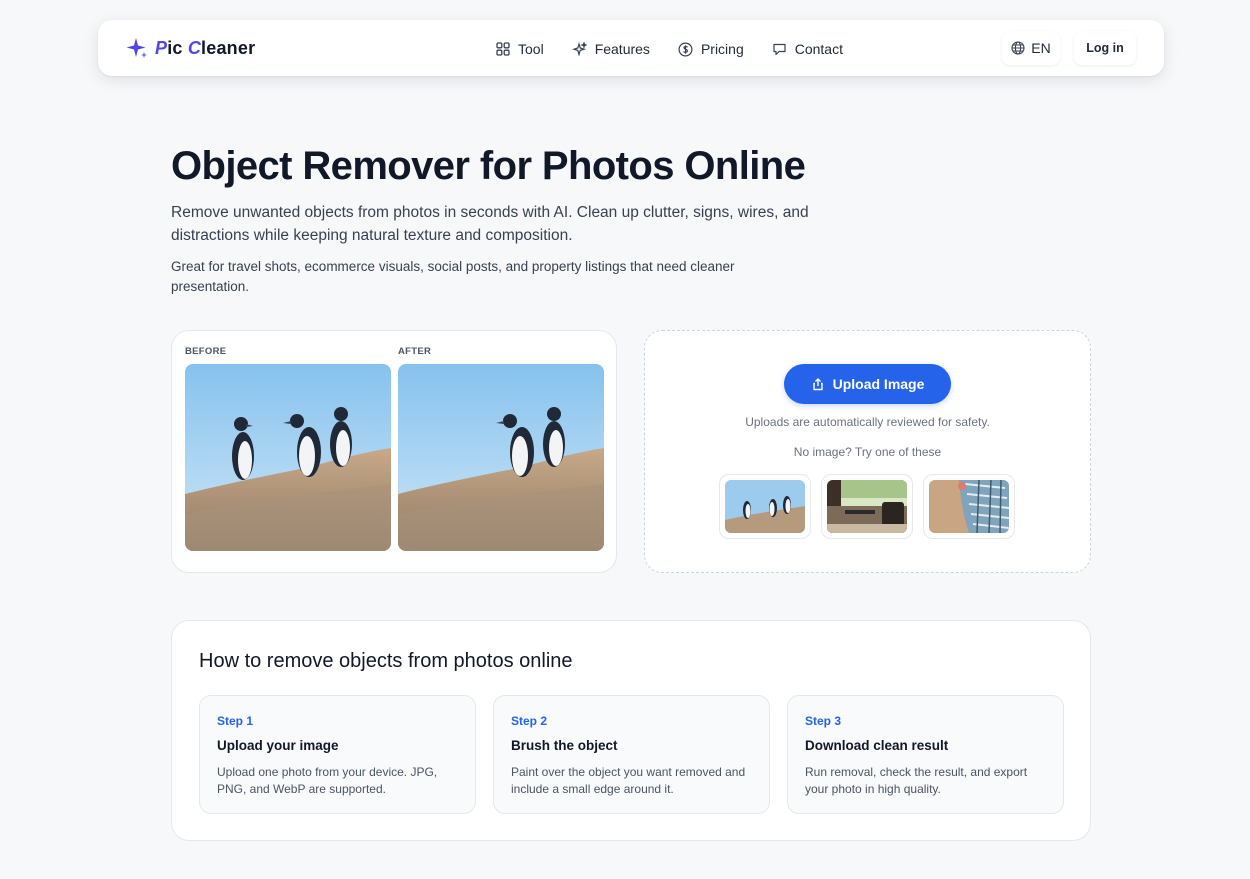 The width and height of the screenshot is (1250, 879). What do you see at coordinates (194, 47) in the screenshot?
I see `brand-initial-c: C` at bounding box center [194, 47].